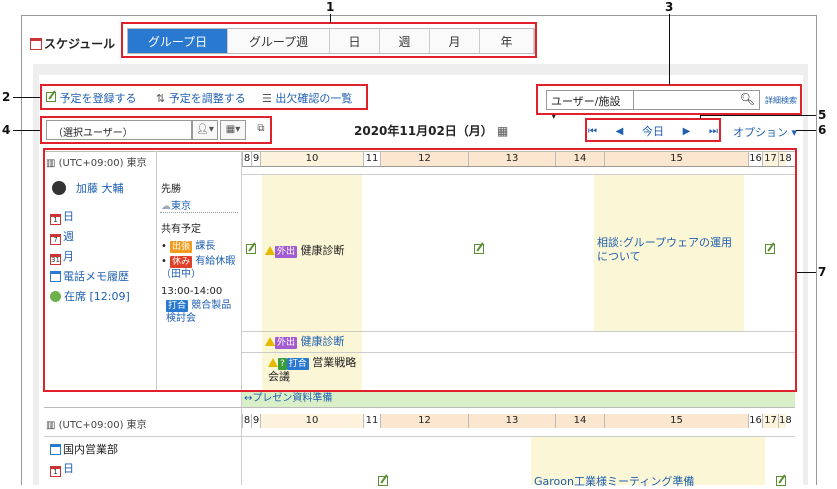 This screenshot has width=837, height=489. I want to click on calendar-icon, so click(36, 44).